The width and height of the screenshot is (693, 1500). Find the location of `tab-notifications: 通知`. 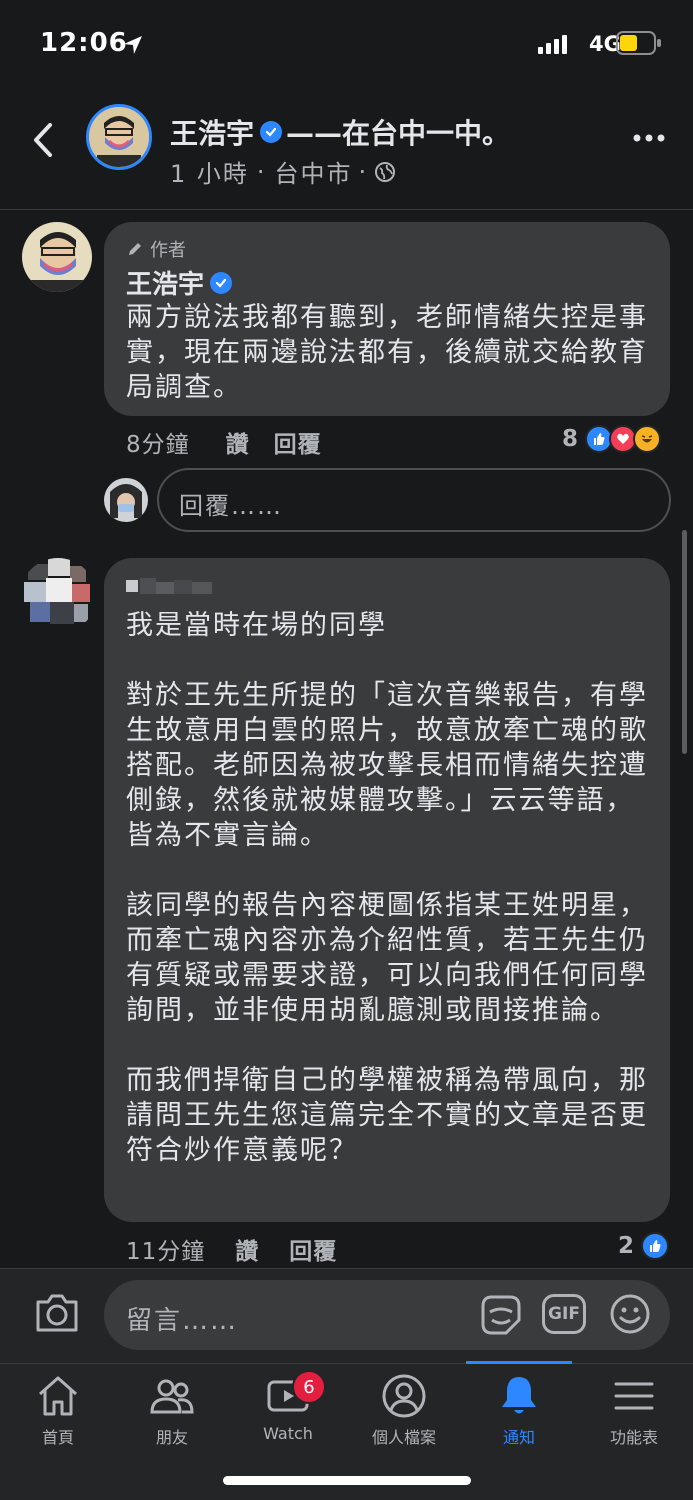

tab-notifications: 通知 is located at coordinates (519, 1410).